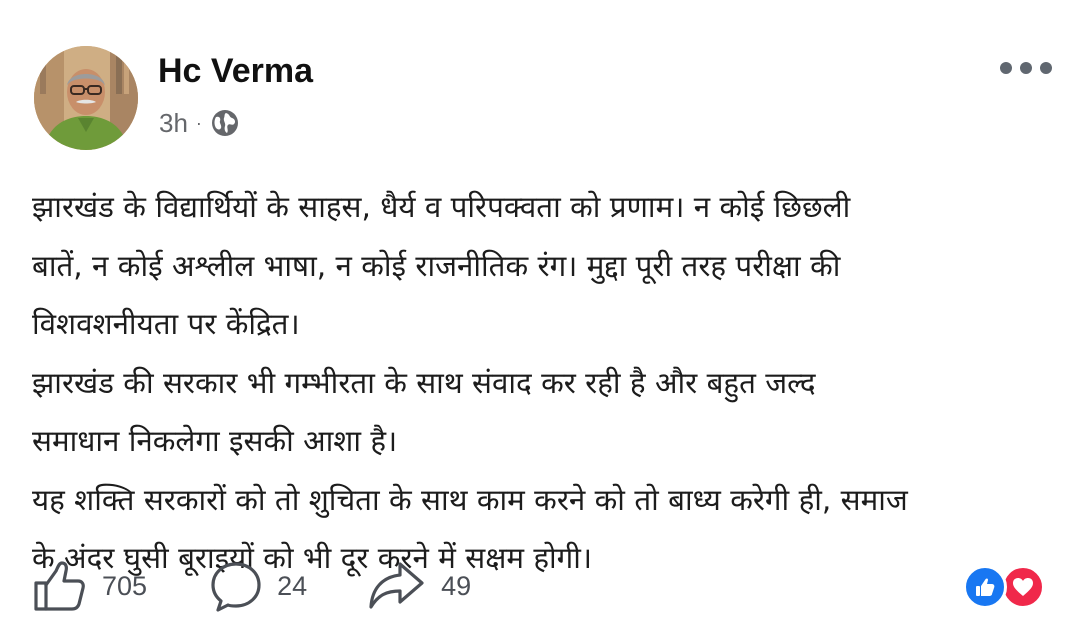  I want to click on globe-icon, so click(225, 123).